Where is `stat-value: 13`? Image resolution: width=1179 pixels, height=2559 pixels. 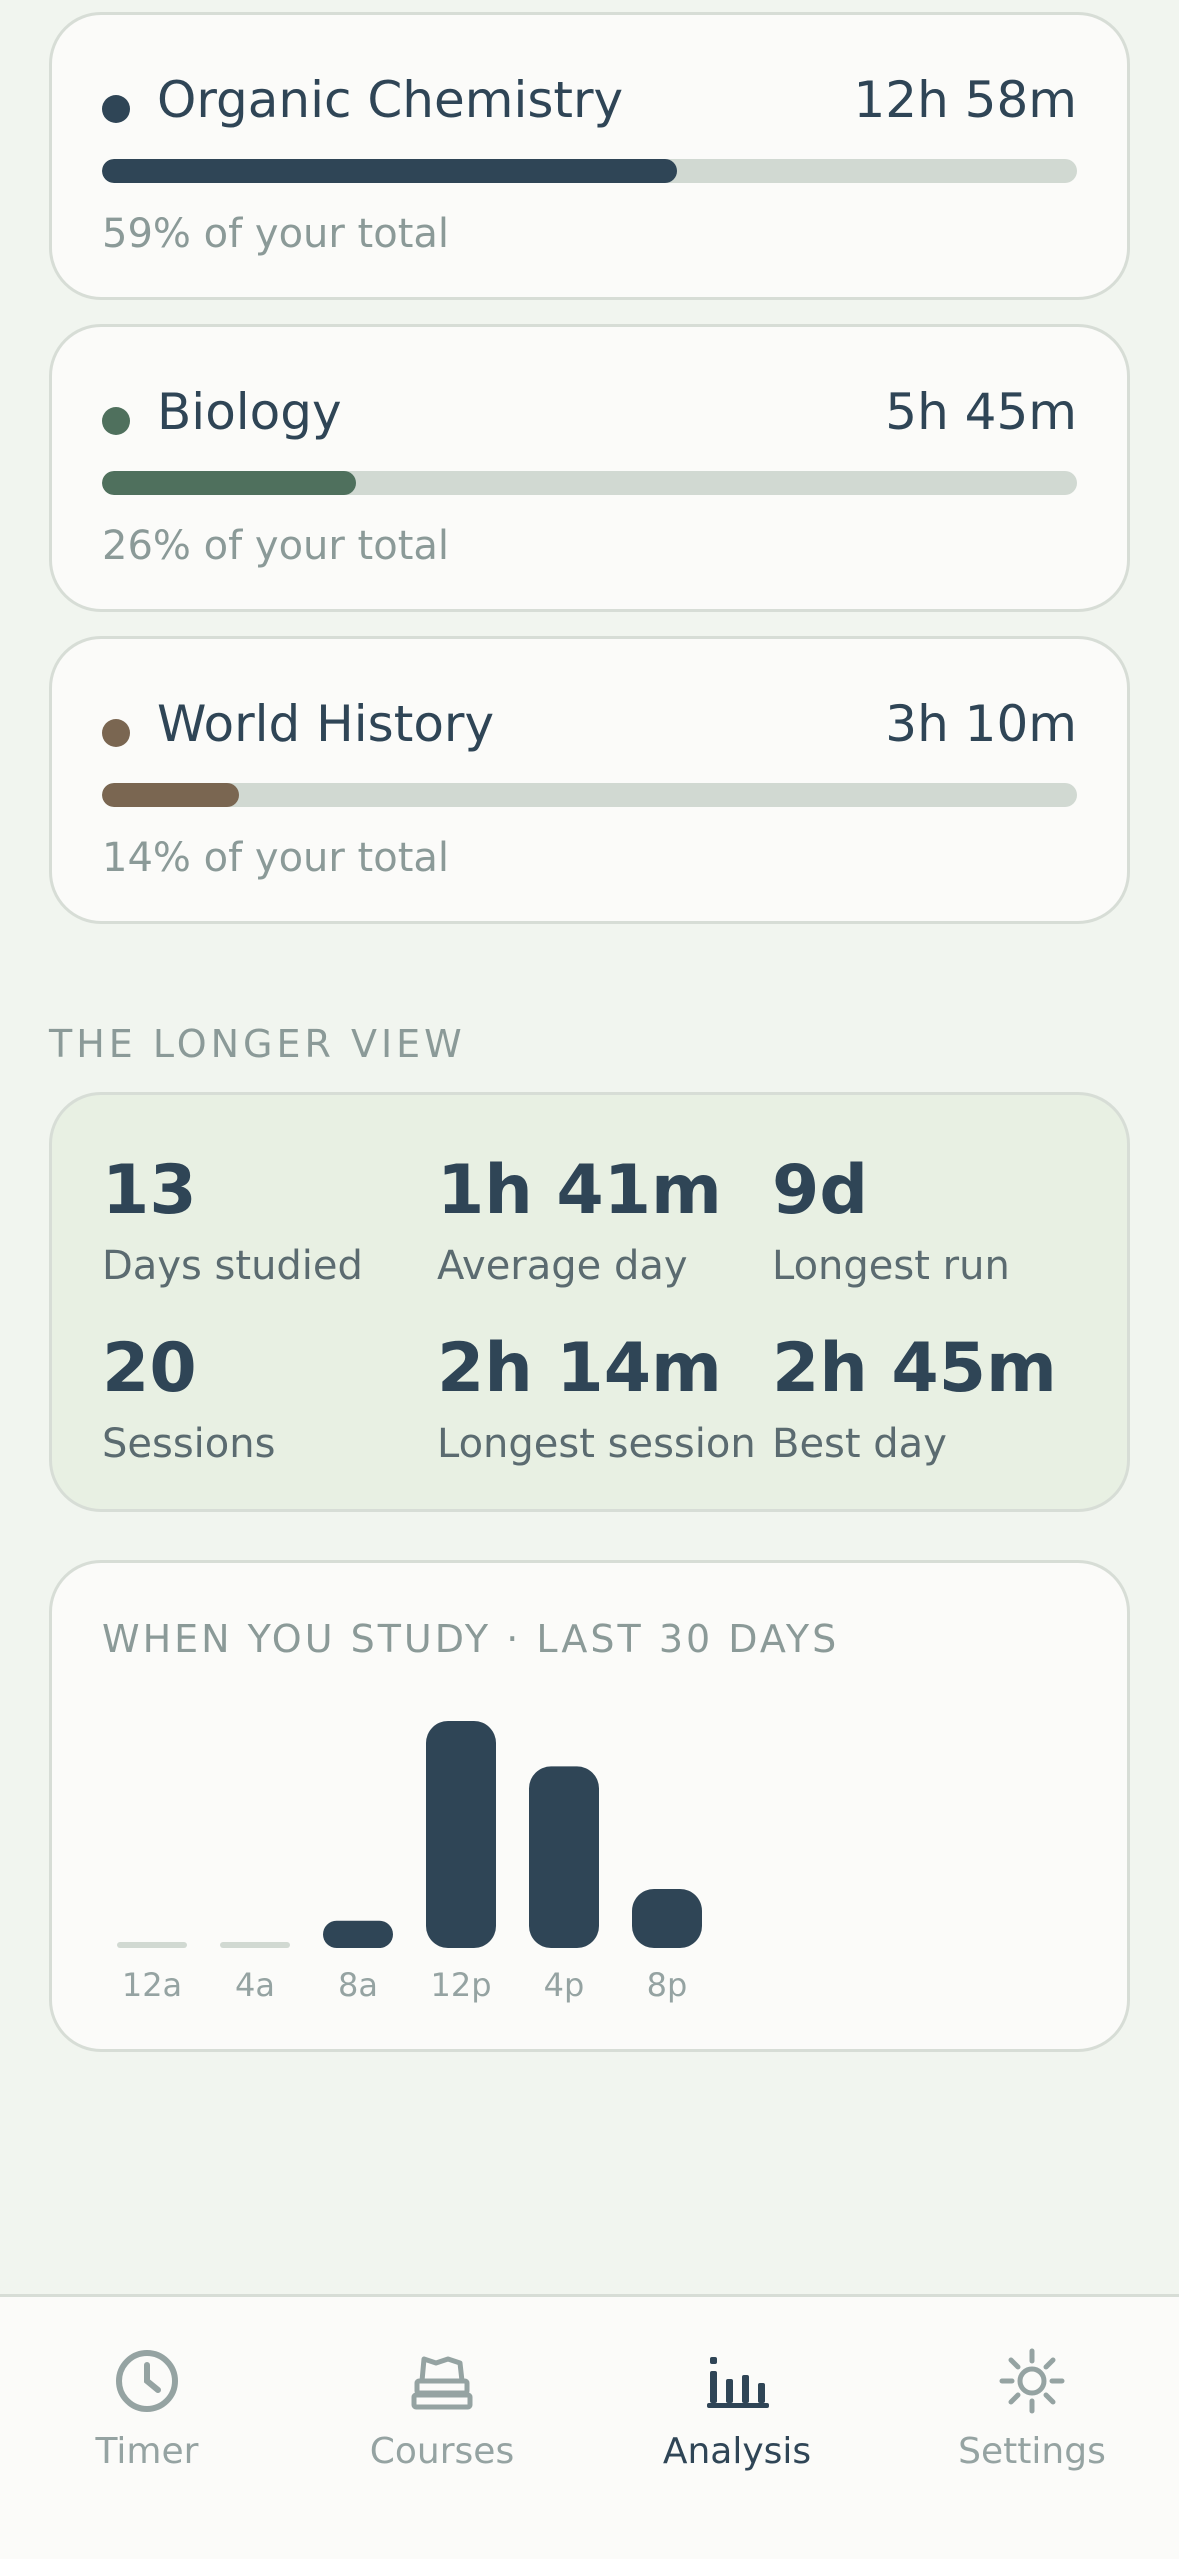 stat-value: 13 is located at coordinates (149, 1190).